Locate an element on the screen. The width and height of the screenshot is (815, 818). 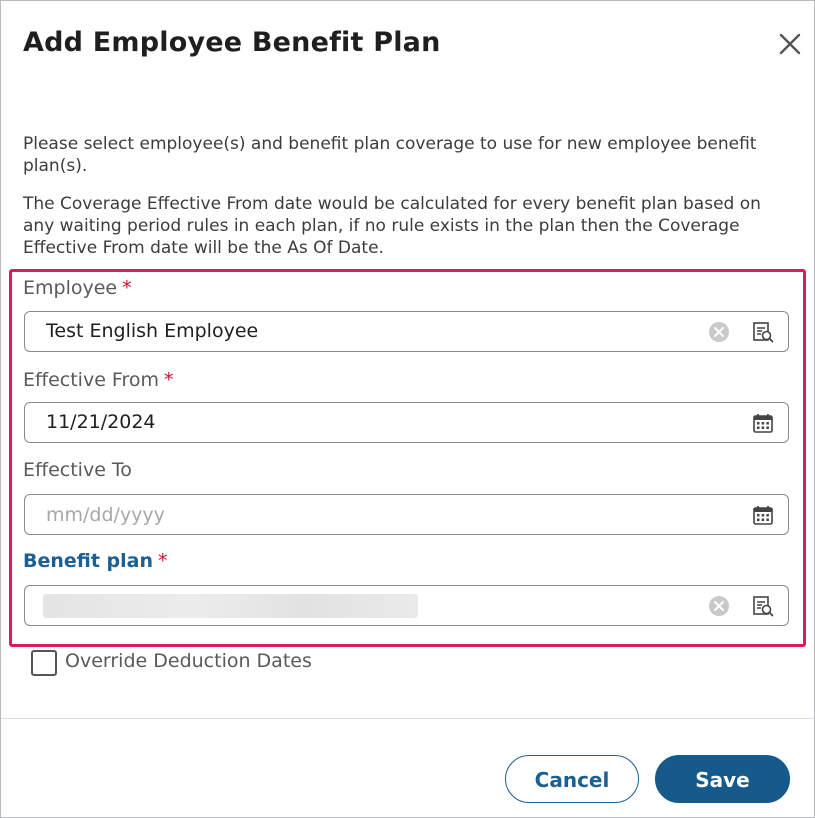
cancel-button: Cancel is located at coordinates (572, 779).